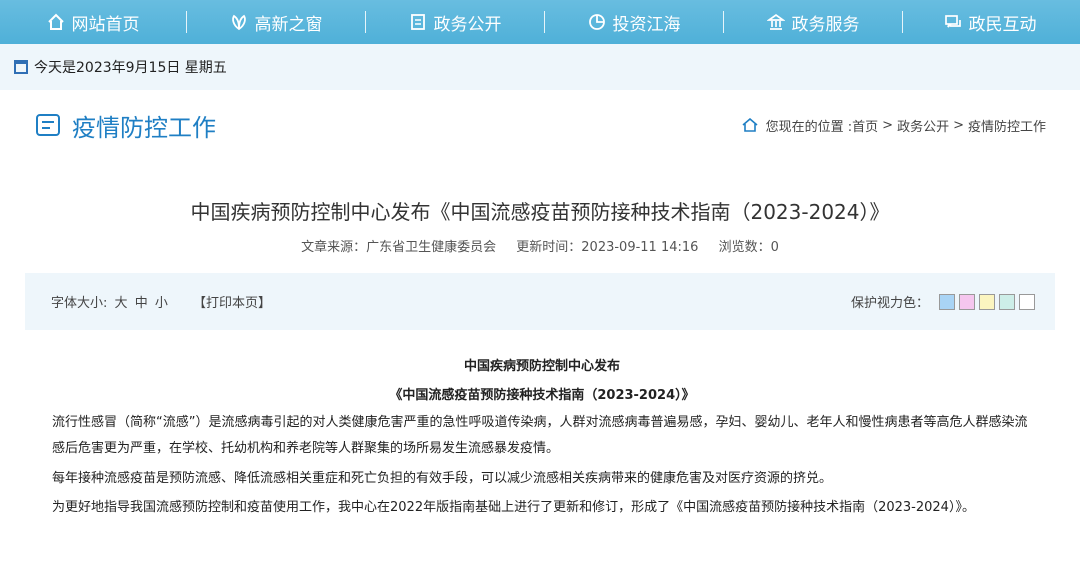  Describe the element at coordinates (121, 303) in the screenshot. I see `font-large-button: 大` at that location.